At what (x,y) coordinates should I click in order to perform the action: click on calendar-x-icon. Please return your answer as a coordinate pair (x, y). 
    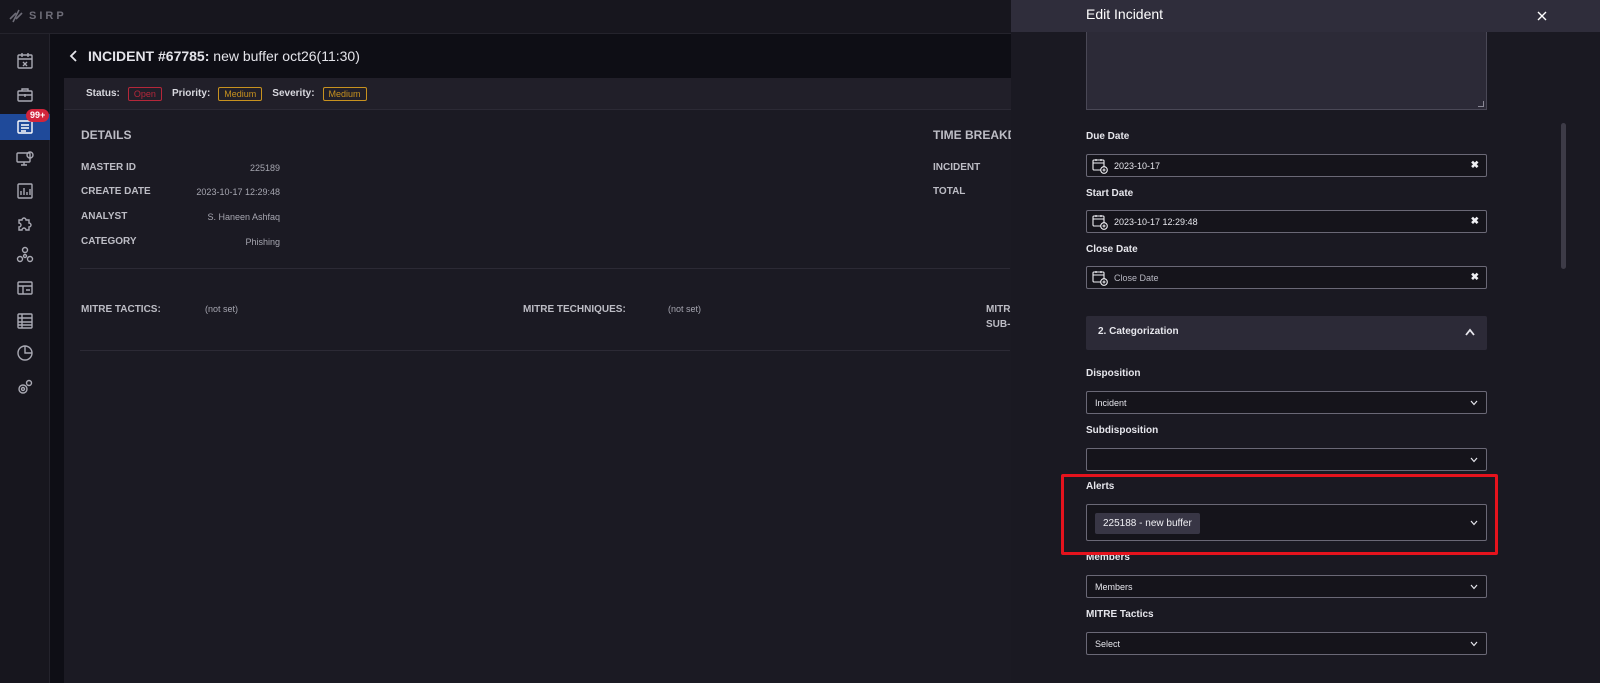
    Looking at the image, I should click on (25, 61).